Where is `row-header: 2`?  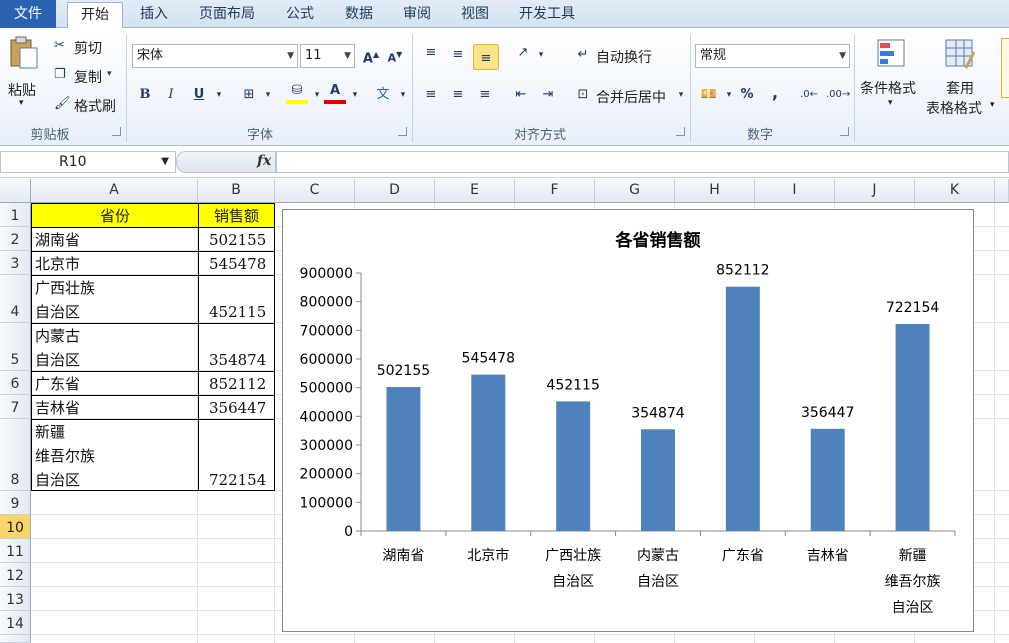
row-header: 2 is located at coordinates (15, 239).